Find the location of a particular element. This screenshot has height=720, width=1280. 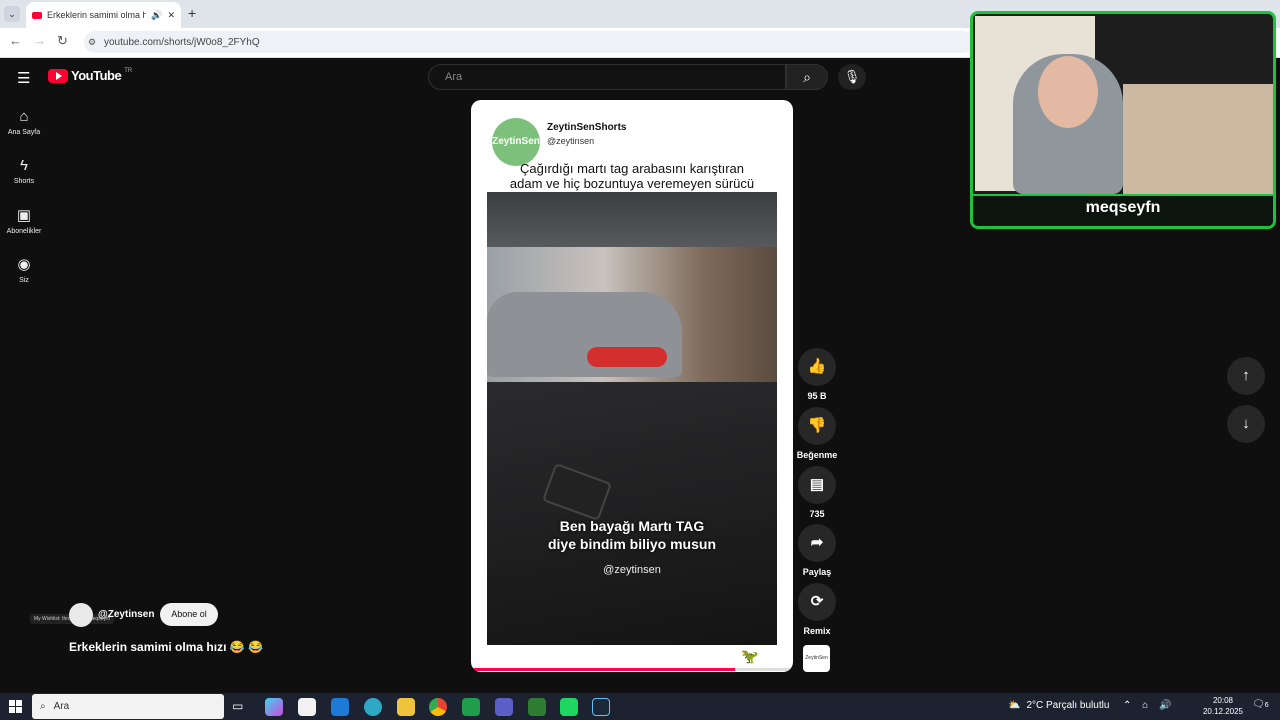

thumbs-down-icon: 👎 is located at coordinates (817, 426).